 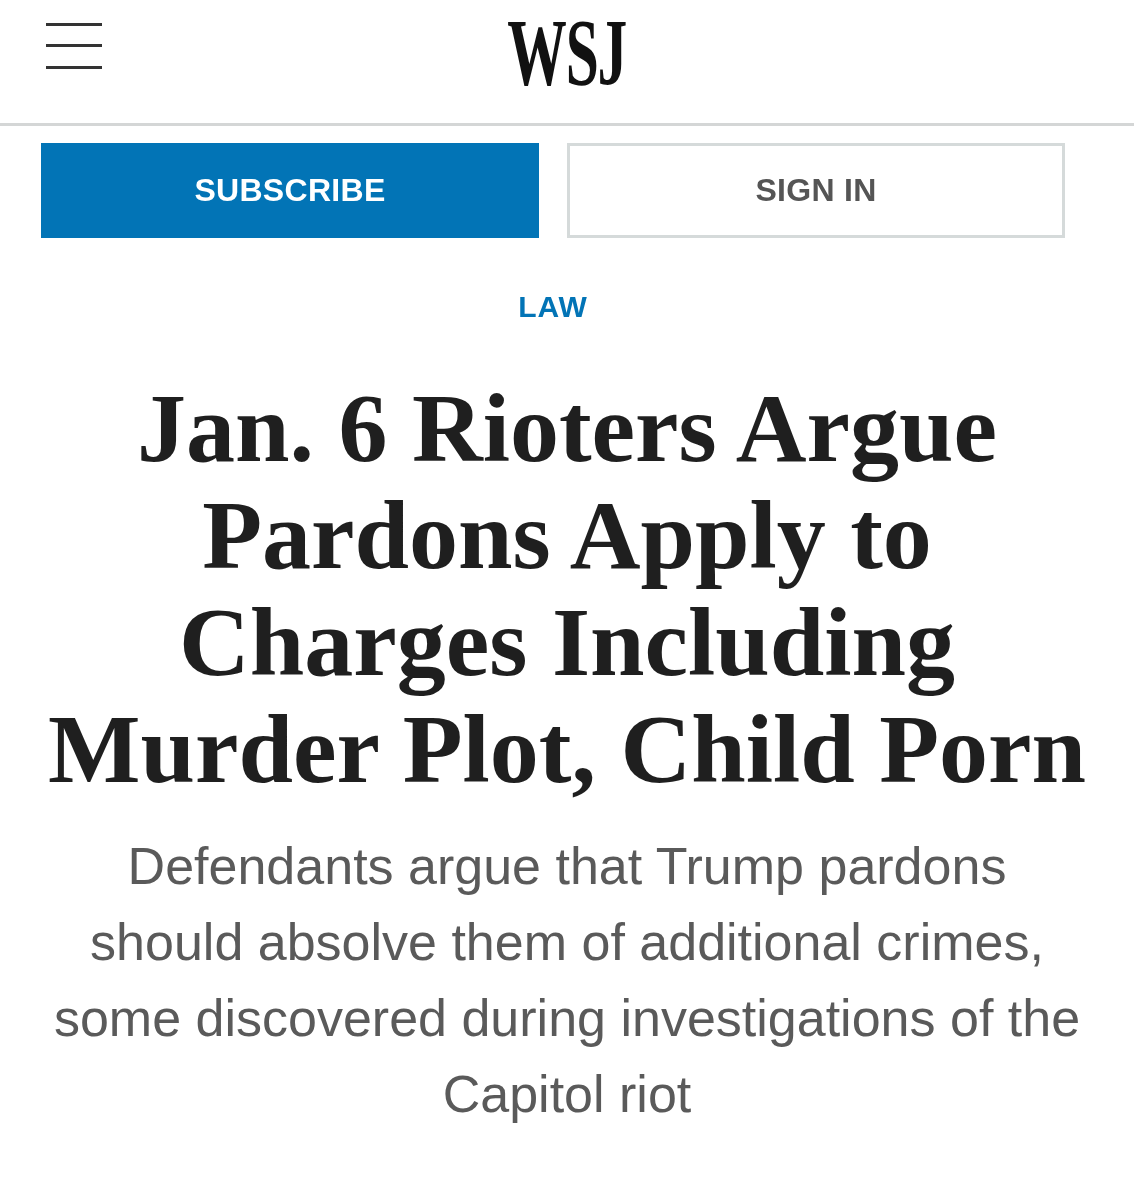 I want to click on subscribe-button: SUBSCRIBE, so click(x=290, y=190).